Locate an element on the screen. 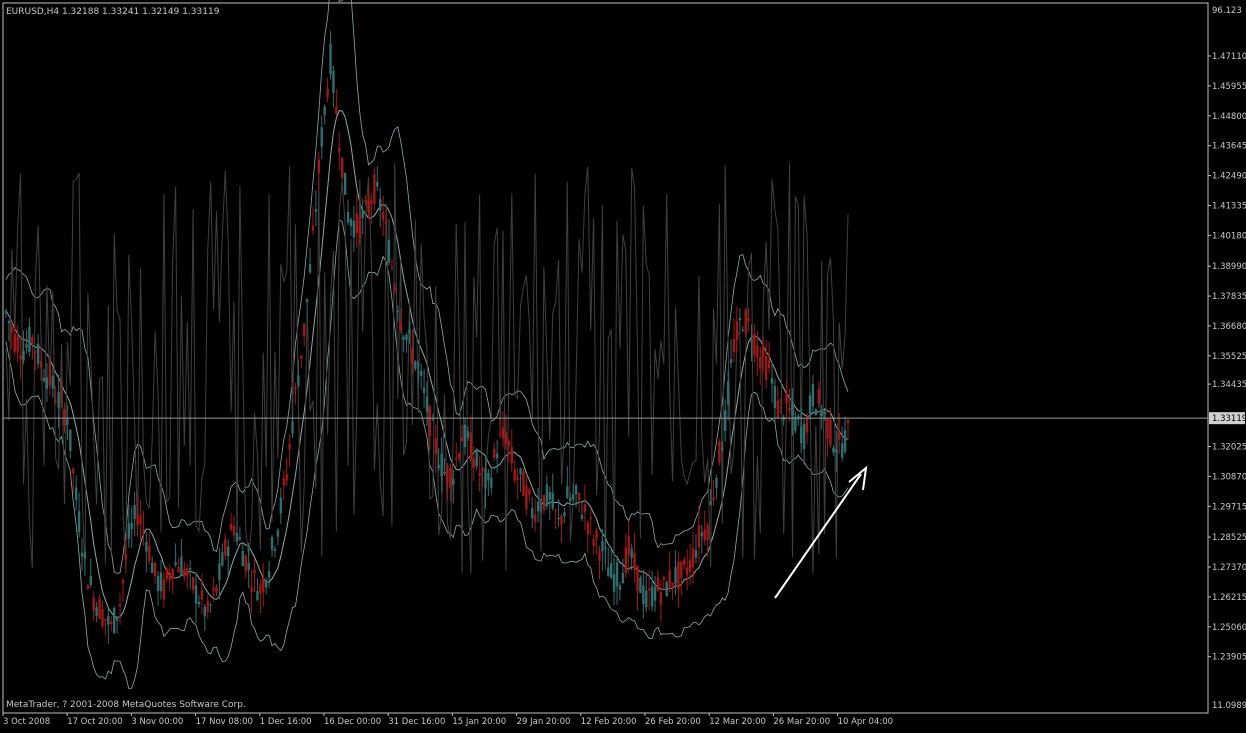 The image size is (1246, 733). x-tick-label: 29 Jan 20:00 is located at coordinates (544, 722).